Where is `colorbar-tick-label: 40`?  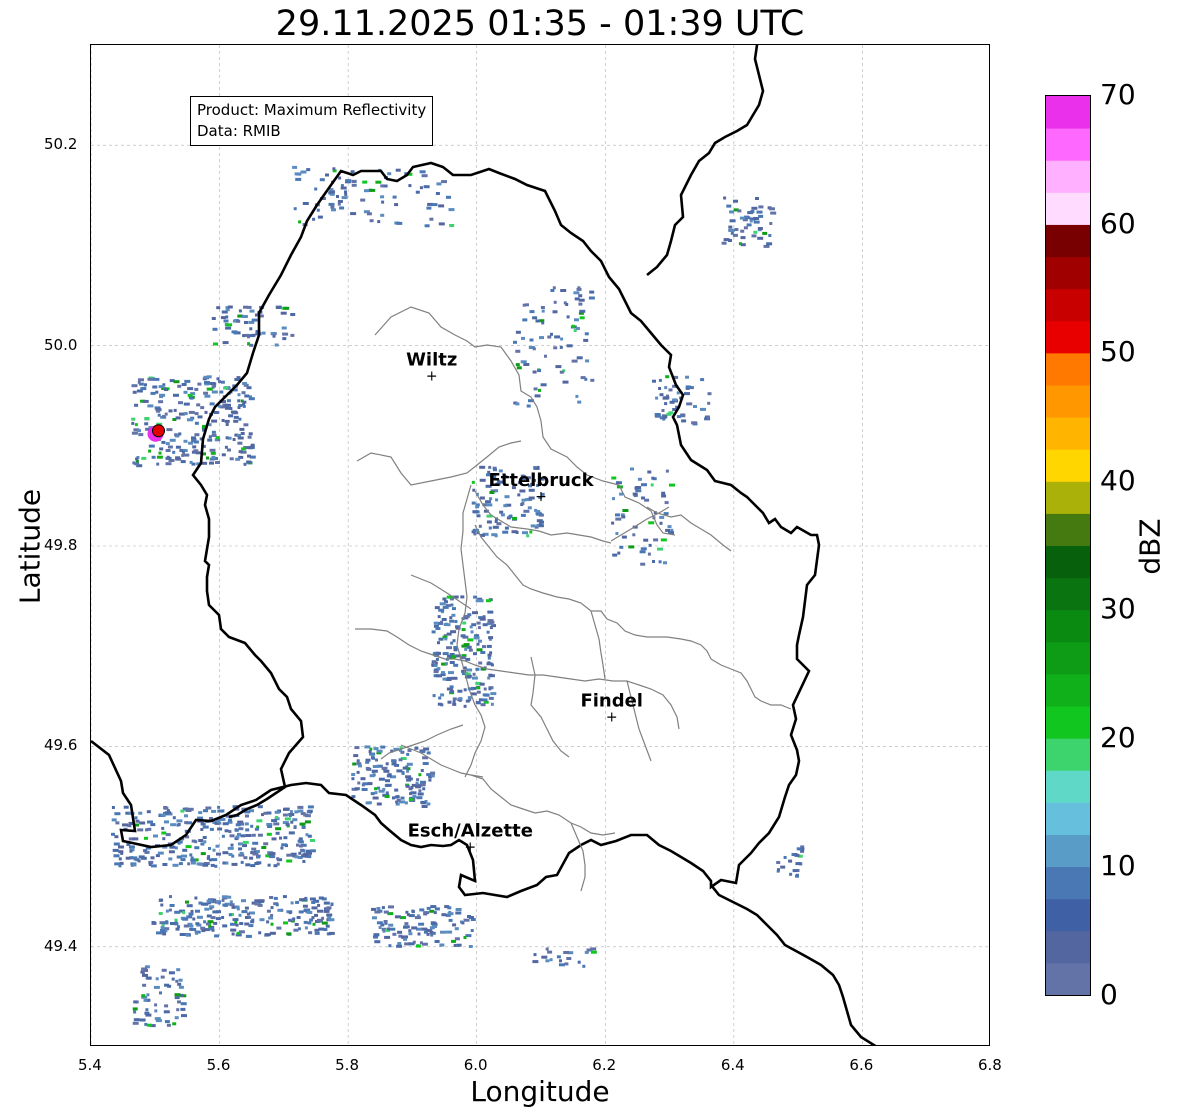 colorbar-tick-label: 40 is located at coordinates (1118, 480).